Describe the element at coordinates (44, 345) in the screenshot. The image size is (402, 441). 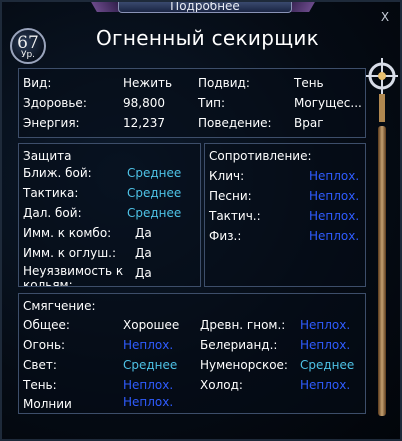
I see `mitigation-label: Огонь:` at that location.